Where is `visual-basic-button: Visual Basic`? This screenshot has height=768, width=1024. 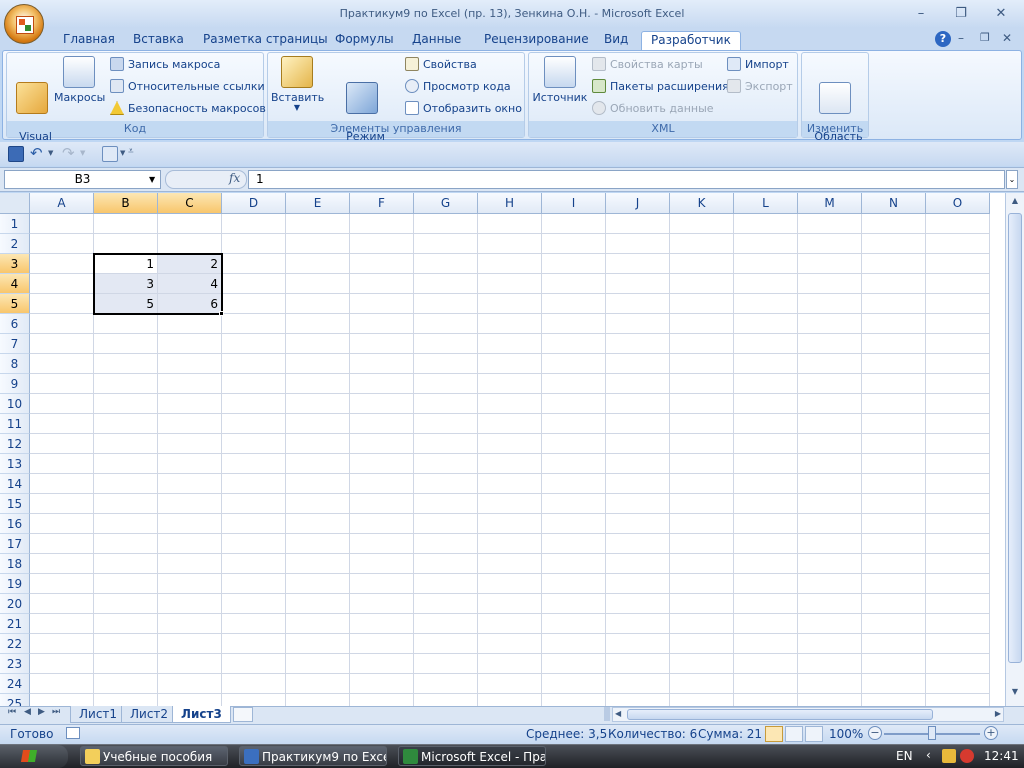 visual-basic-button: Visual Basic is located at coordinates (32, 106).